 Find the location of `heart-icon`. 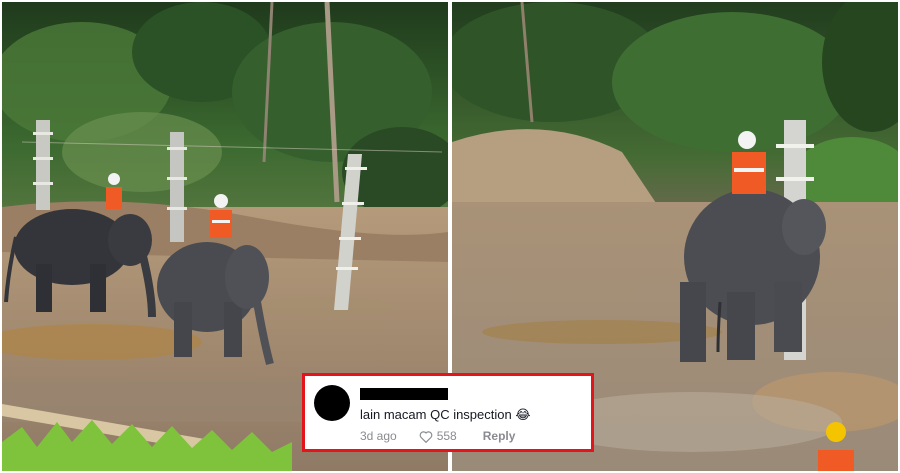

heart-icon is located at coordinates (426, 436).